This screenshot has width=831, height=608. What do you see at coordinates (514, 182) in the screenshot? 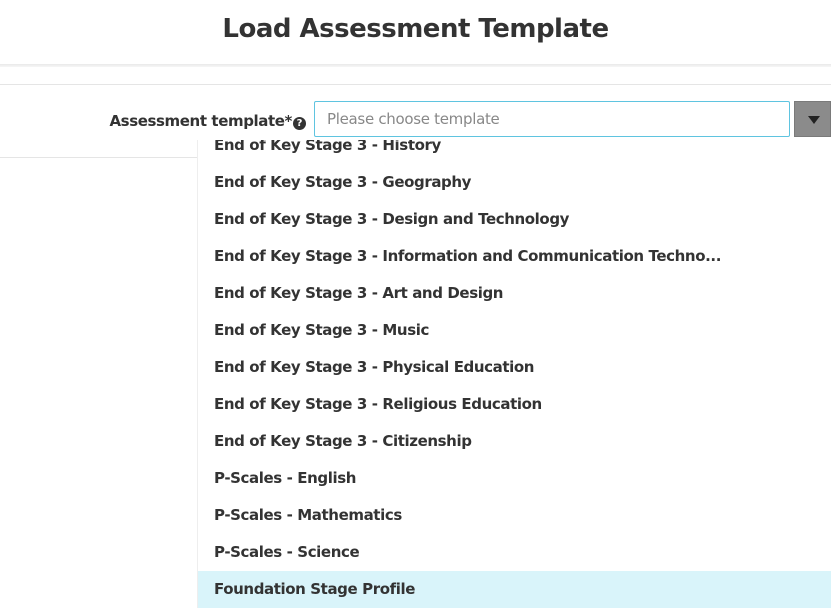
I see `dropdown-option: End of Key Stage 3 - Geography` at bounding box center [514, 182].